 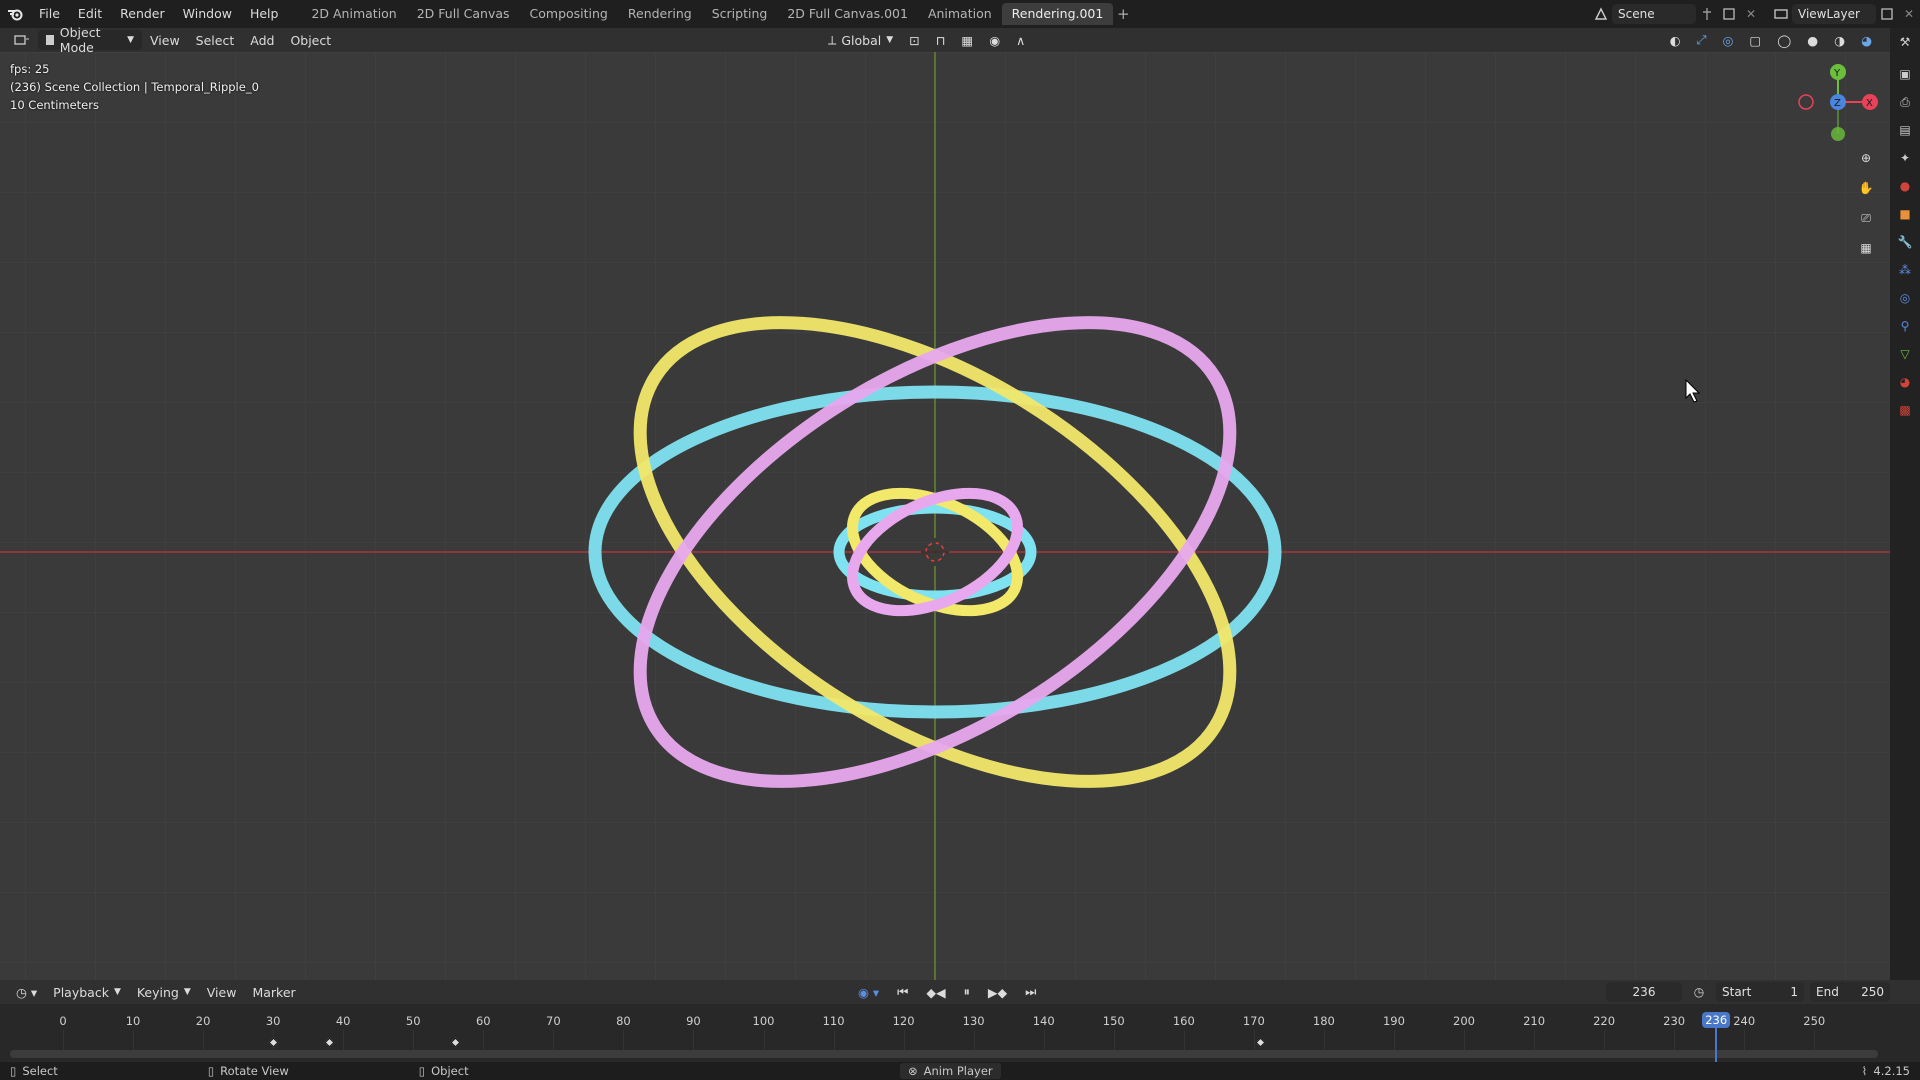 I want to click on scene-properties-icon: ✦, so click(x=1905, y=158).